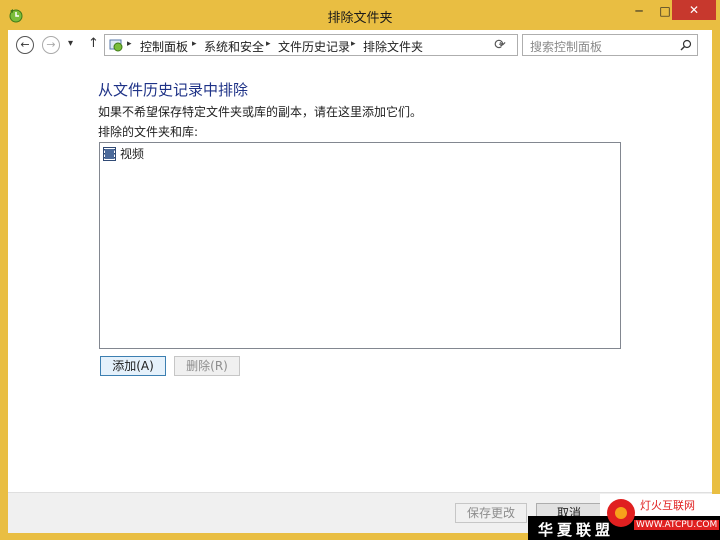 This screenshot has height=540, width=720. What do you see at coordinates (116, 45) in the screenshot?
I see `control-panel-icon` at bounding box center [116, 45].